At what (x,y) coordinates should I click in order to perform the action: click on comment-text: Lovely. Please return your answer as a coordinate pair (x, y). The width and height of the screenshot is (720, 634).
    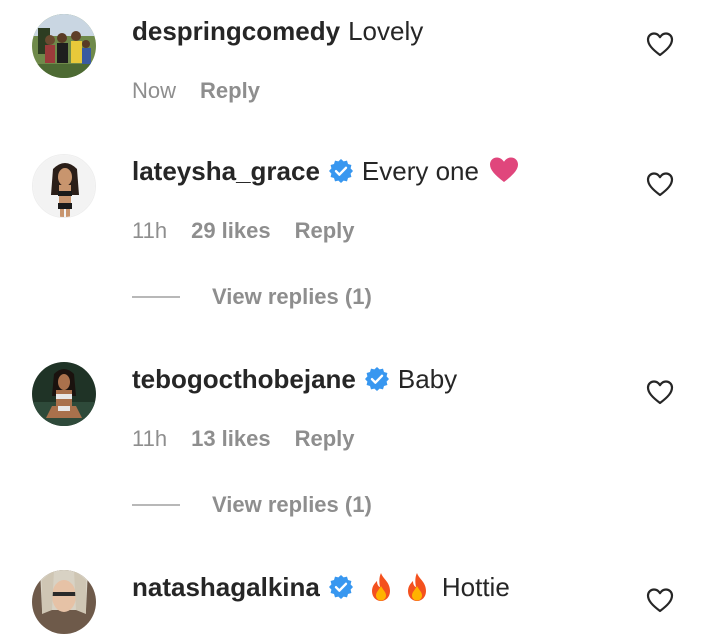
    Looking at the image, I should click on (386, 30).